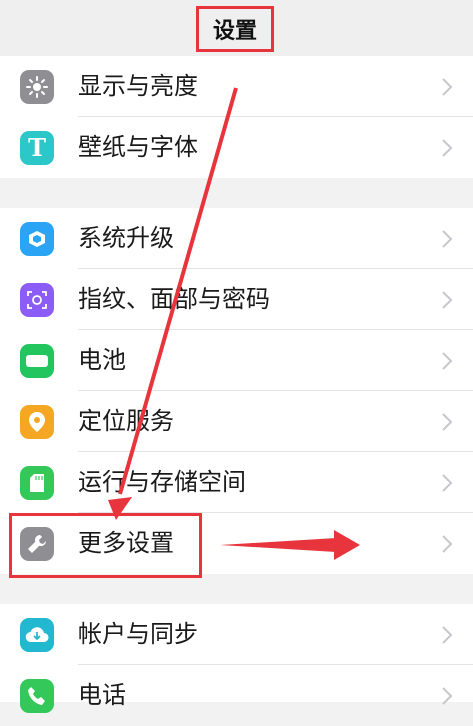  Describe the element at coordinates (37, 422) in the screenshot. I see `location-pin-icon` at that location.